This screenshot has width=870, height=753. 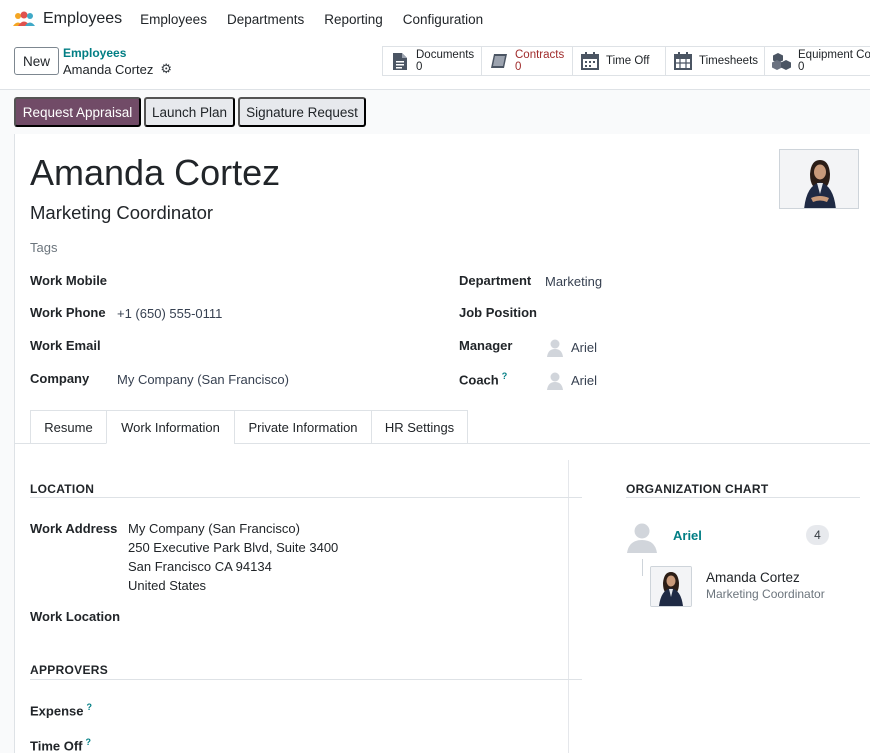 I want to click on smart-button-equipment: Equipment Cou 0, so click(x=817, y=61).